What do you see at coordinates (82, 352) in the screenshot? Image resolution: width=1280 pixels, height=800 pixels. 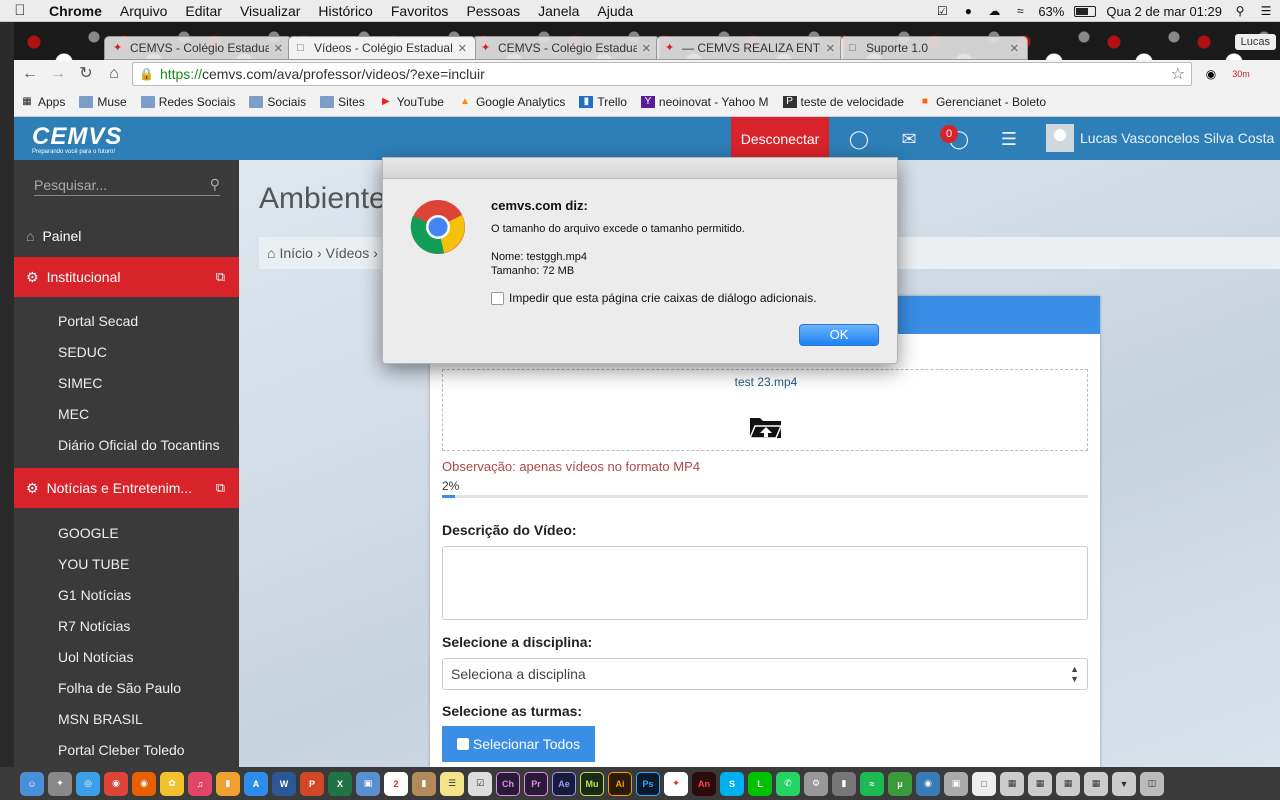 I see `sidebar-link: SEDUC` at bounding box center [82, 352].